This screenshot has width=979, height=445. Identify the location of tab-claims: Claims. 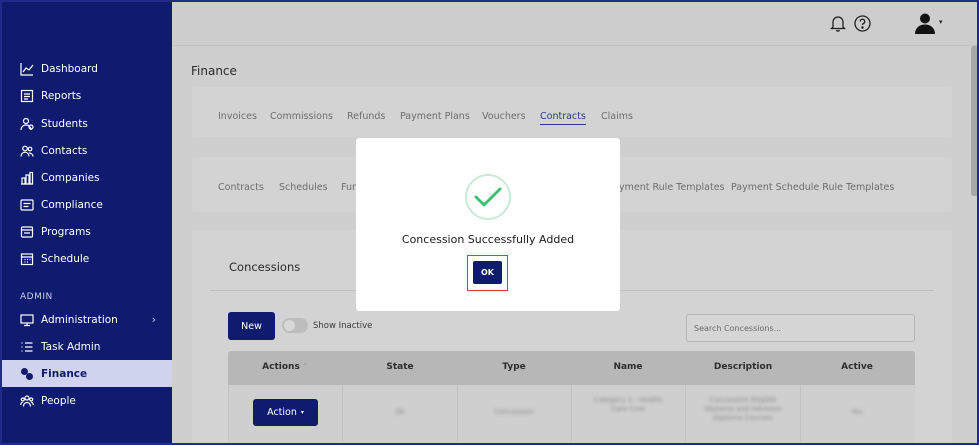
(617, 116).